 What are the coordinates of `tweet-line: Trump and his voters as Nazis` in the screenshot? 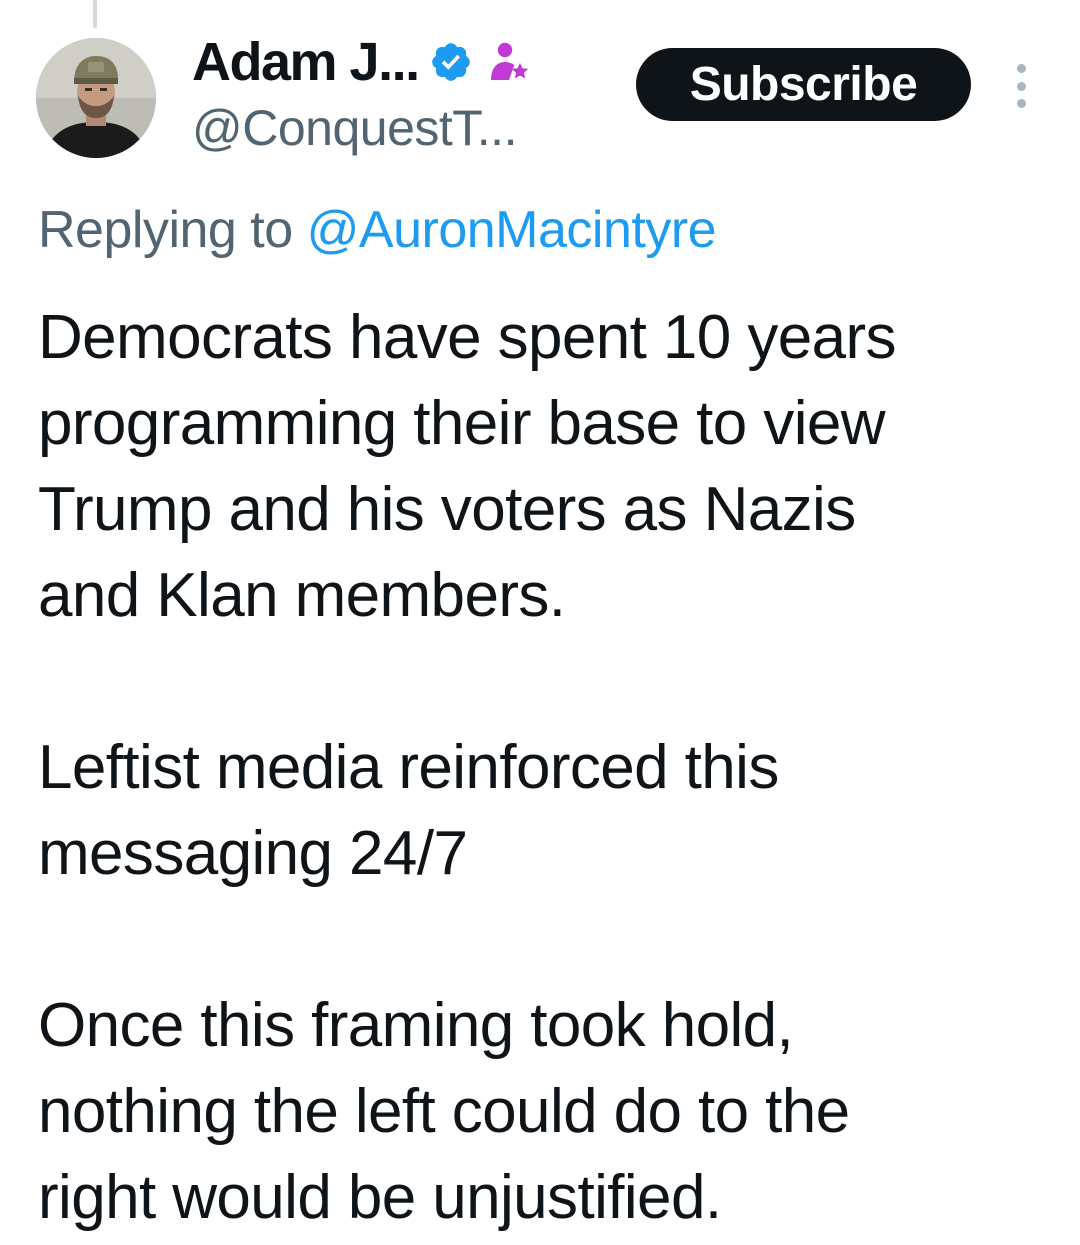 It's located at (447, 509).